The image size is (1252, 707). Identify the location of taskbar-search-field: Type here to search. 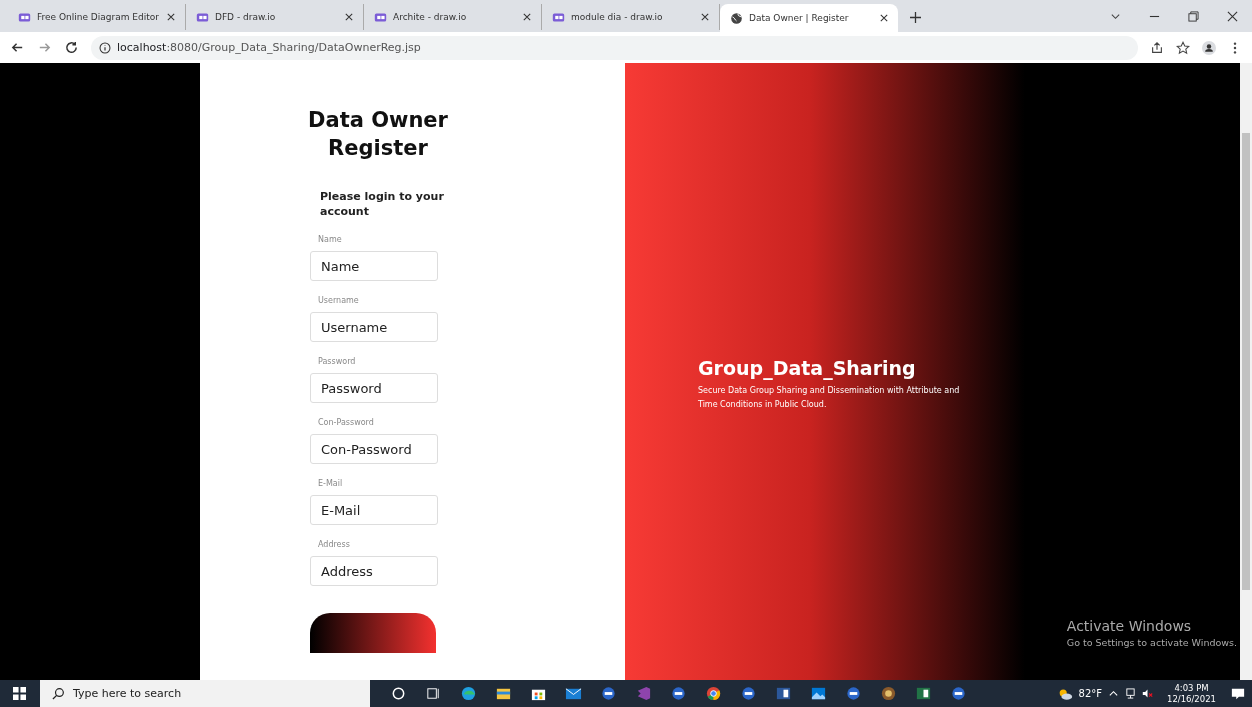
(205, 693).